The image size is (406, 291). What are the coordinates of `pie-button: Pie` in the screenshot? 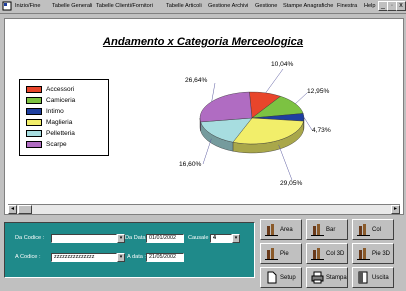 It's located at (281, 253).